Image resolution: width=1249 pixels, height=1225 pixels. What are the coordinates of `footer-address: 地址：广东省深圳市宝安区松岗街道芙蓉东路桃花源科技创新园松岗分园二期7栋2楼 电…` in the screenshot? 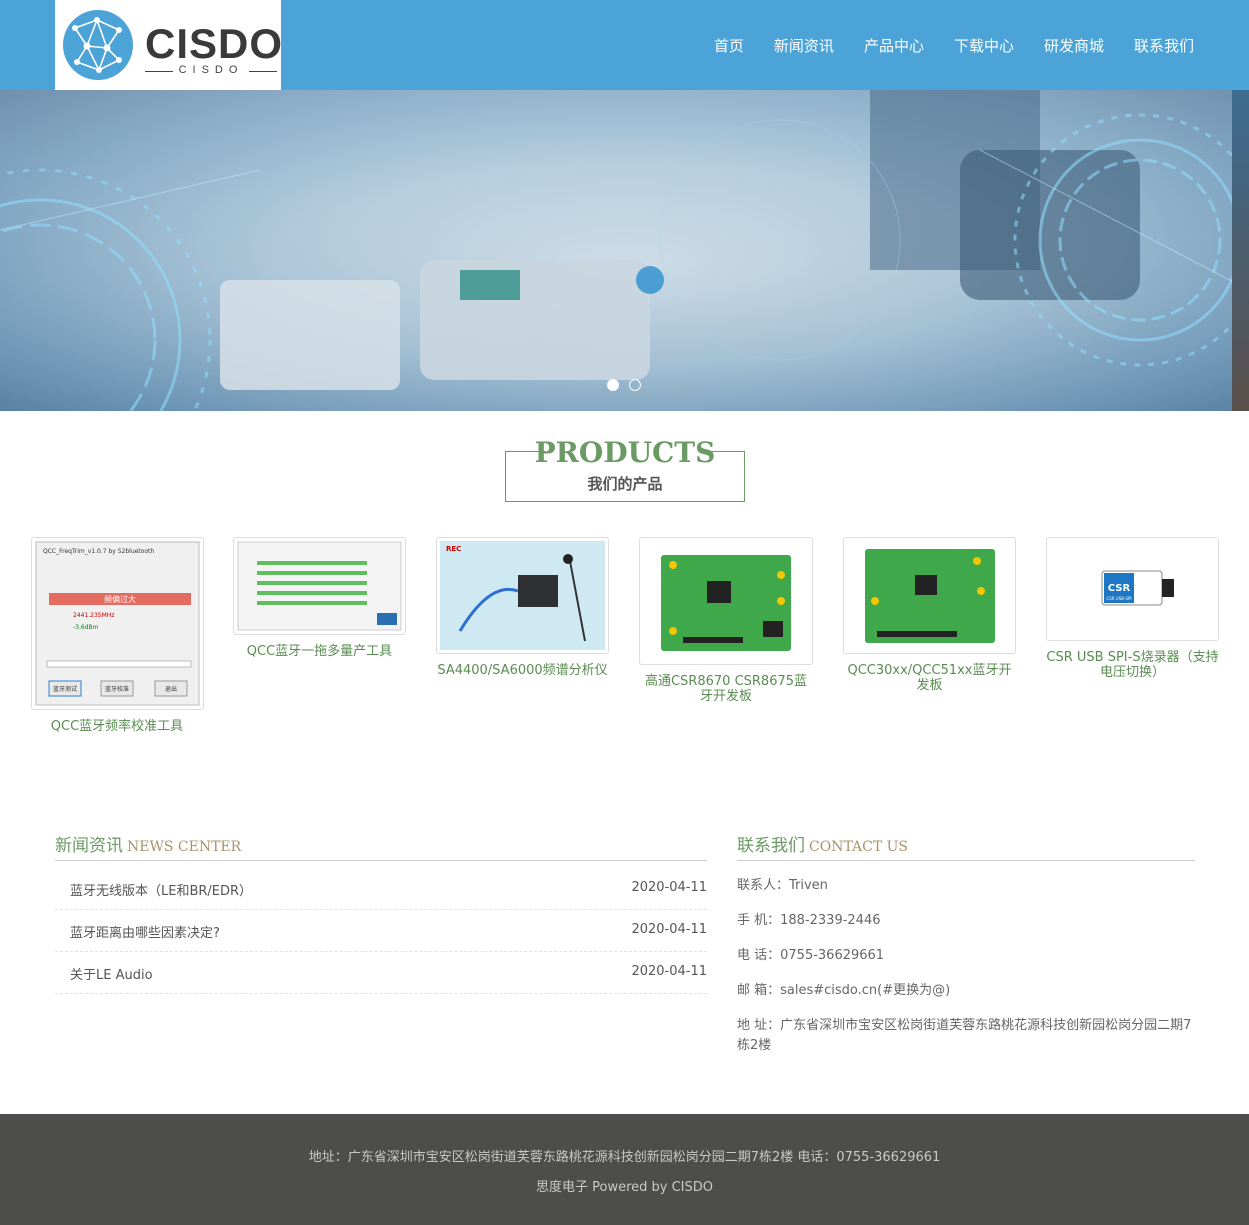 It's located at (624, 1157).